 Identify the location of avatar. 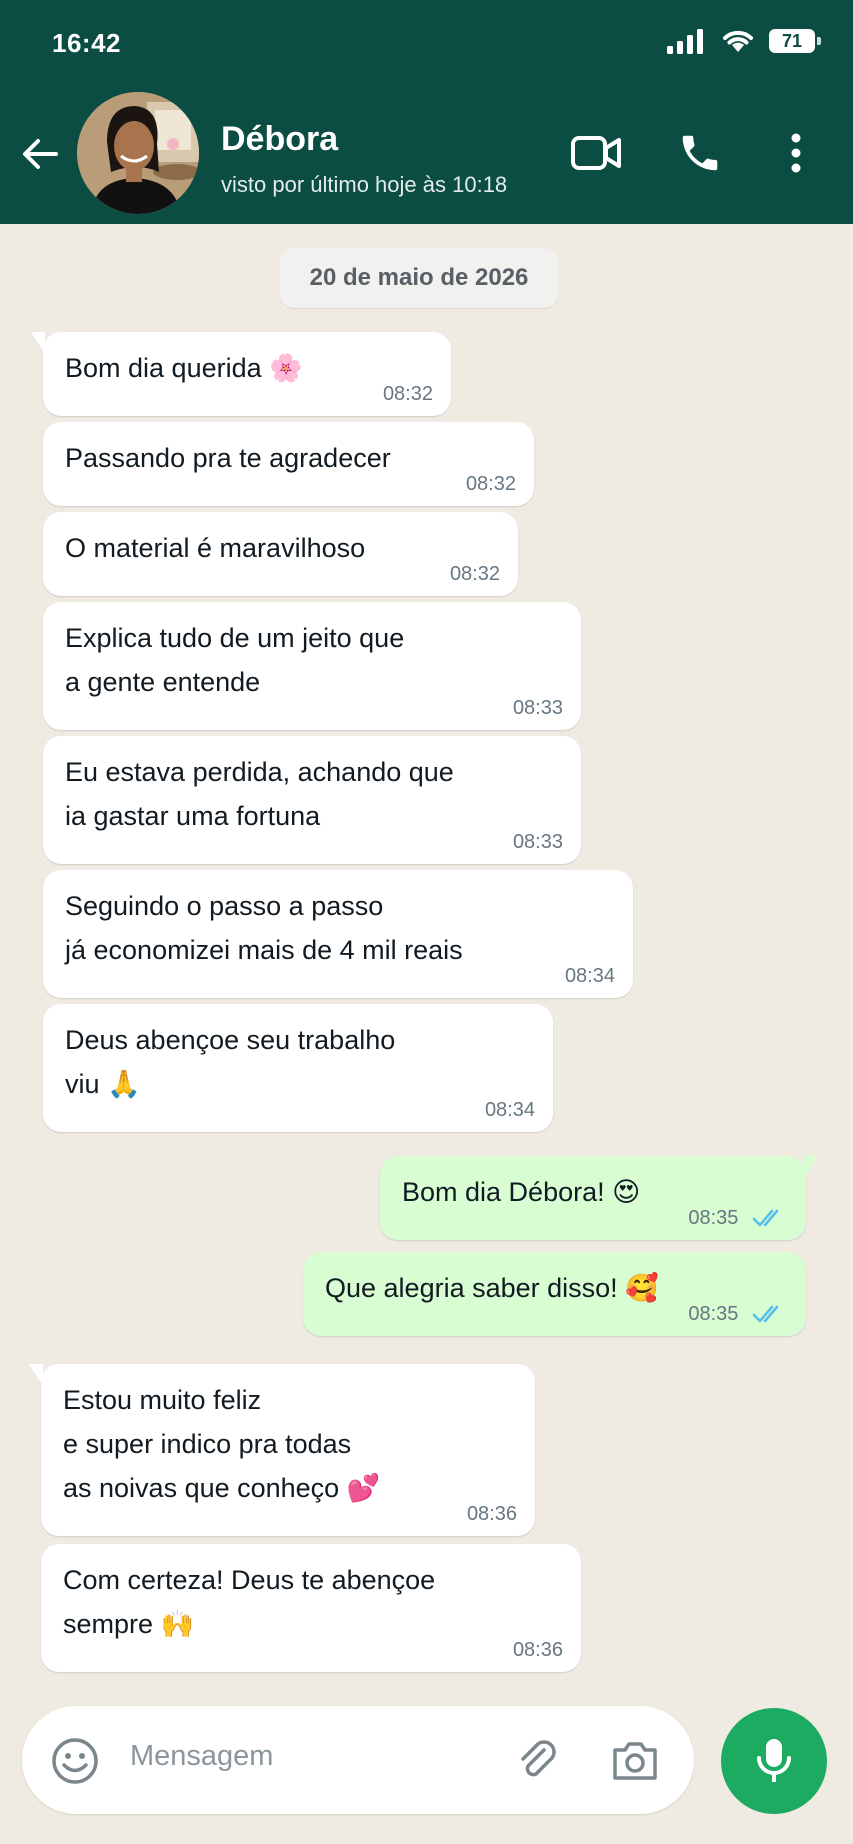
(138, 153).